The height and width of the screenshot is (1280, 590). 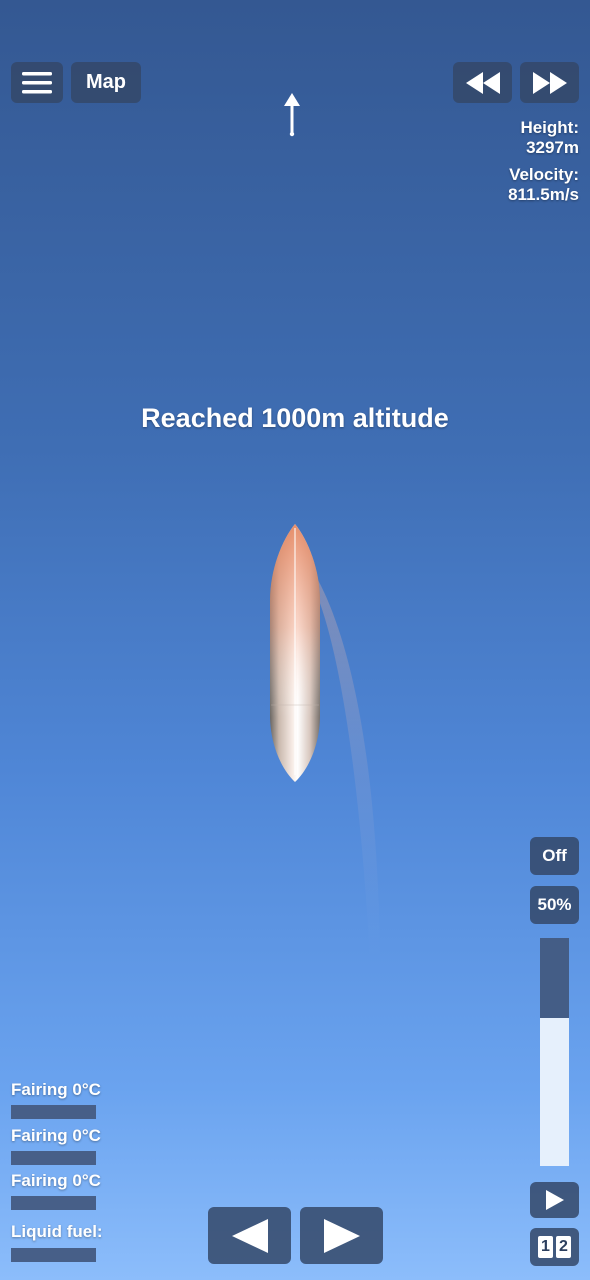 What do you see at coordinates (554, 1052) in the screenshot?
I see `throttle-slider` at bounding box center [554, 1052].